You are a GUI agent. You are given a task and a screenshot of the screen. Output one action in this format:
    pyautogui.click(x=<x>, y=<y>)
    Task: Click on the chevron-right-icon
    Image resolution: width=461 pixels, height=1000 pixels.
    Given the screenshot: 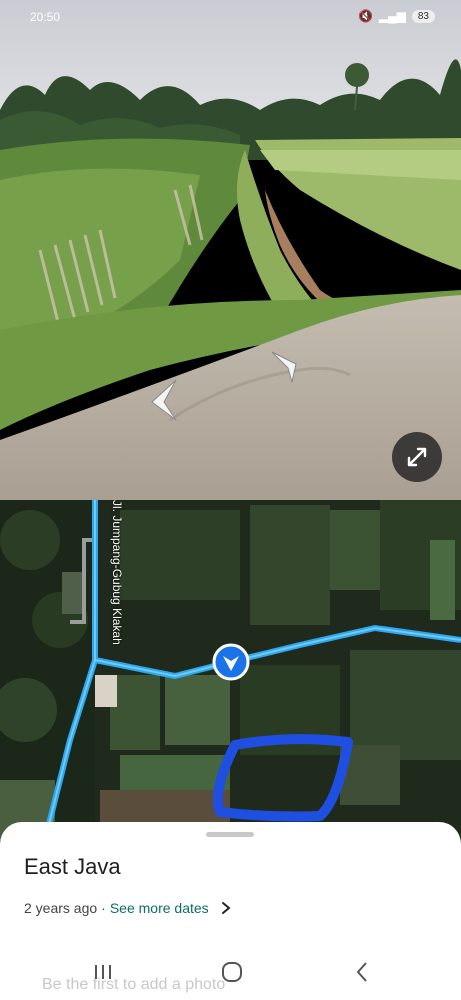 What is the action you would take?
    pyautogui.click(x=226, y=908)
    